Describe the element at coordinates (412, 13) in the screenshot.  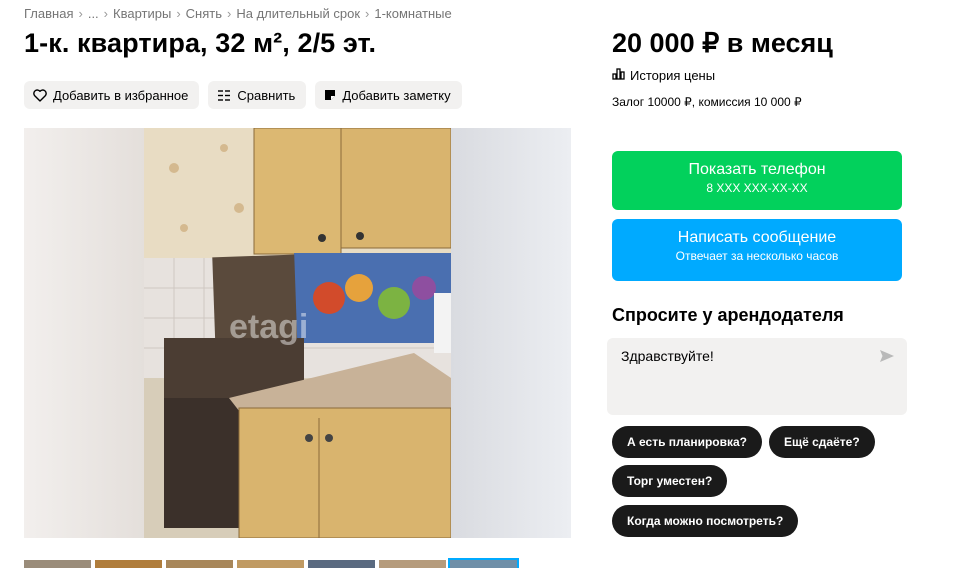
I see `breadcrumb-one-room: 1-комнатные` at that location.